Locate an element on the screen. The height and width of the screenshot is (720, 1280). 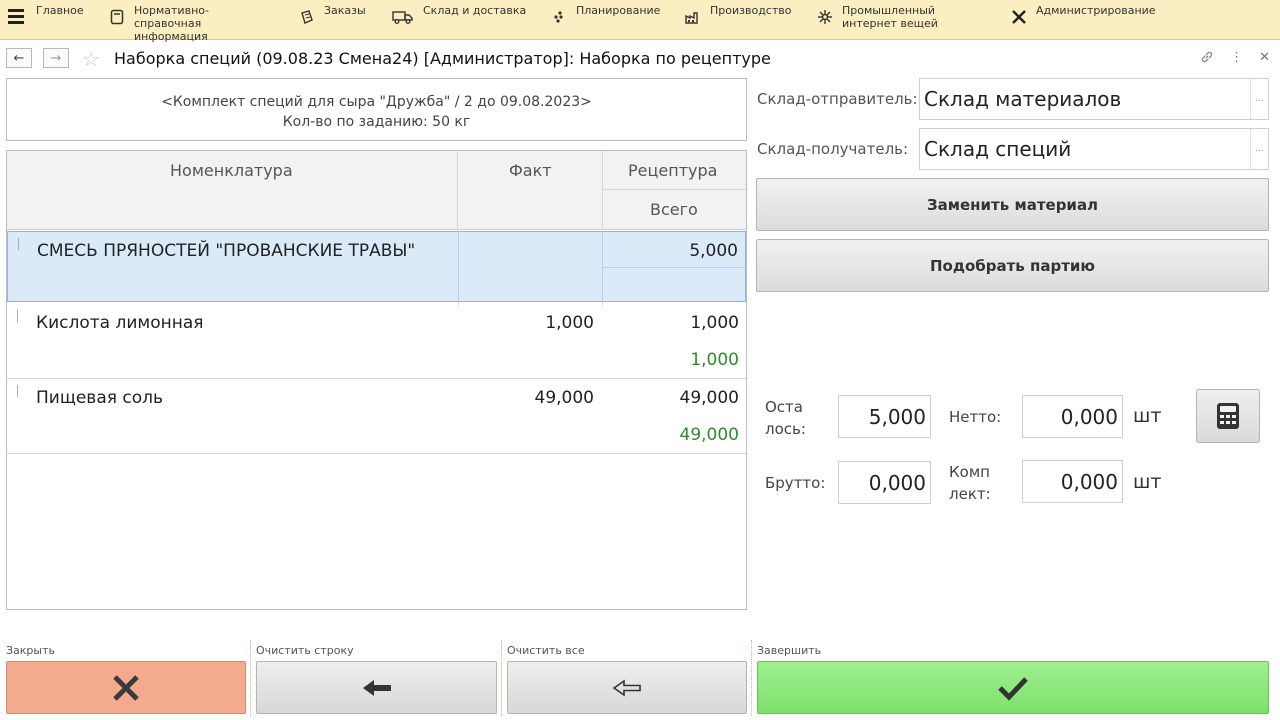
calculator-button is located at coordinates (1228, 416).